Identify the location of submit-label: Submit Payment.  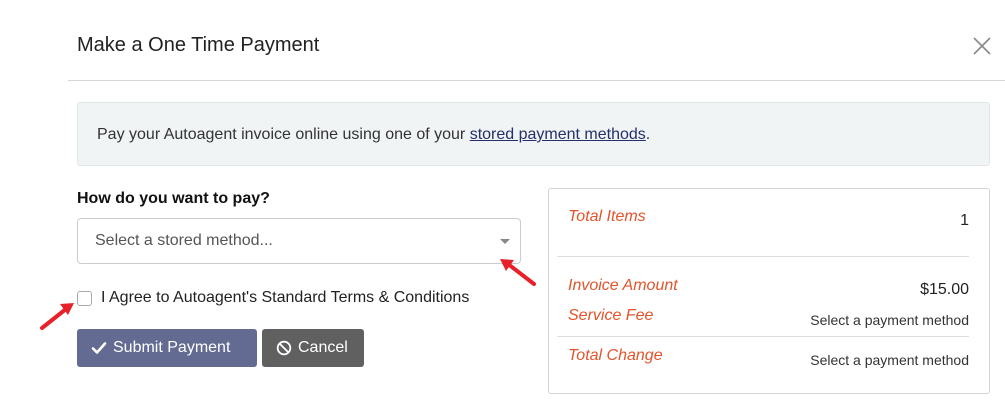
(172, 347).